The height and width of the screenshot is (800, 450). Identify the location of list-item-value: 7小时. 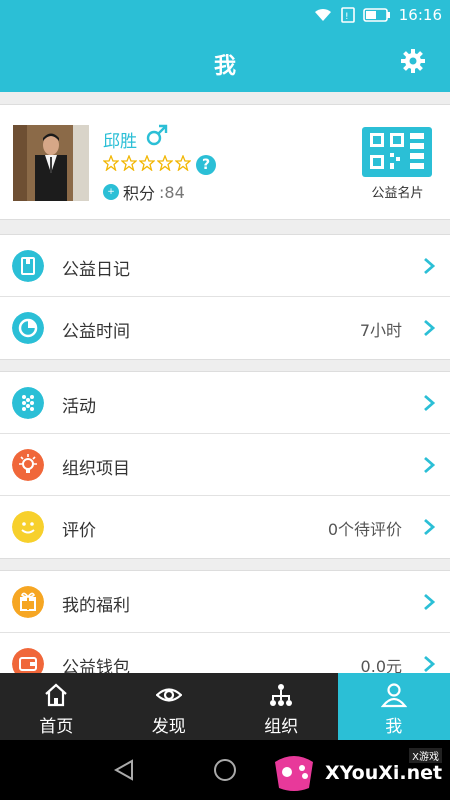
(380, 330).